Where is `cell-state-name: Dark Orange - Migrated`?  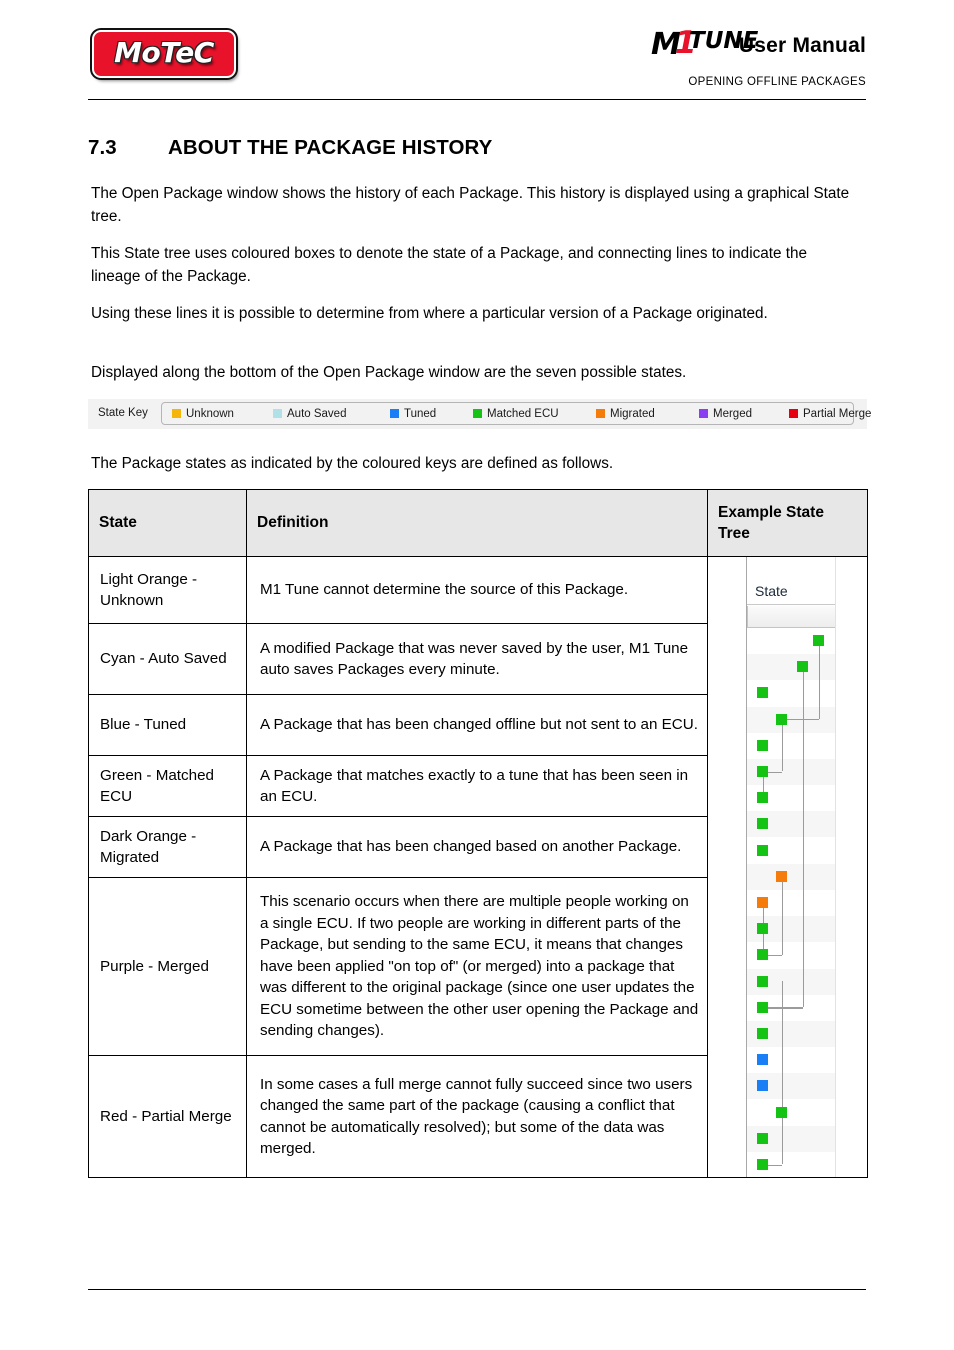 cell-state-name: Dark Orange - Migrated is located at coordinates (167, 847).